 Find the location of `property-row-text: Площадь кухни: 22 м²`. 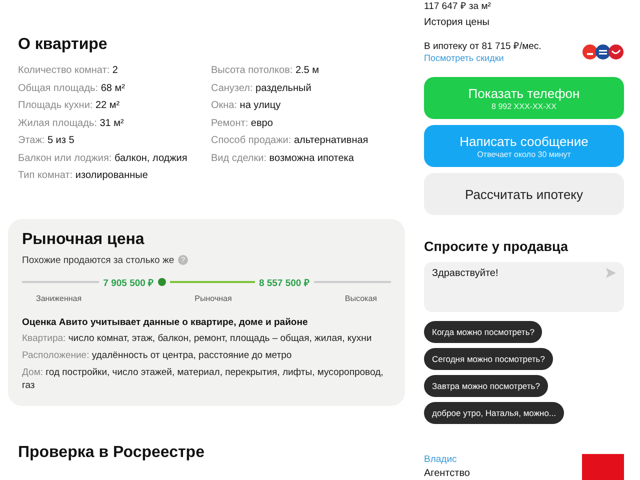

property-row-text: Площадь кухни: 22 м² is located at coordinates (69, 106).